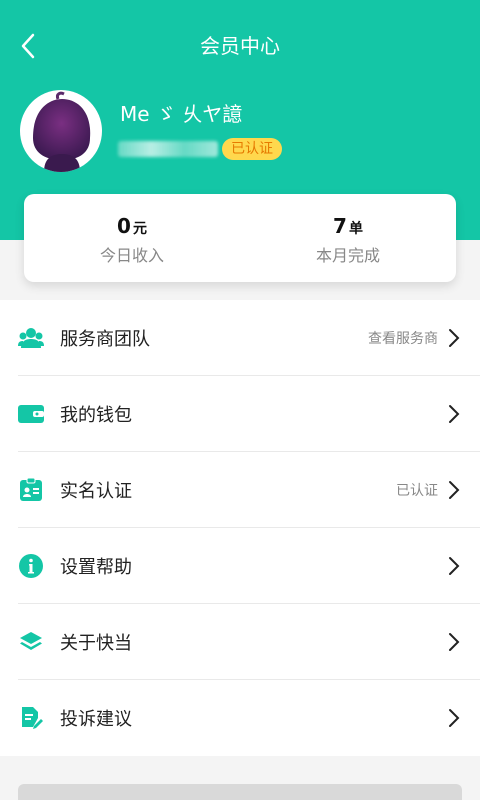 The width and height of the screenshot is (480, 800). Describe the element at coordinates (96, 491) in the screenshot. I see `menu-item-label: 实名认证` at that location.